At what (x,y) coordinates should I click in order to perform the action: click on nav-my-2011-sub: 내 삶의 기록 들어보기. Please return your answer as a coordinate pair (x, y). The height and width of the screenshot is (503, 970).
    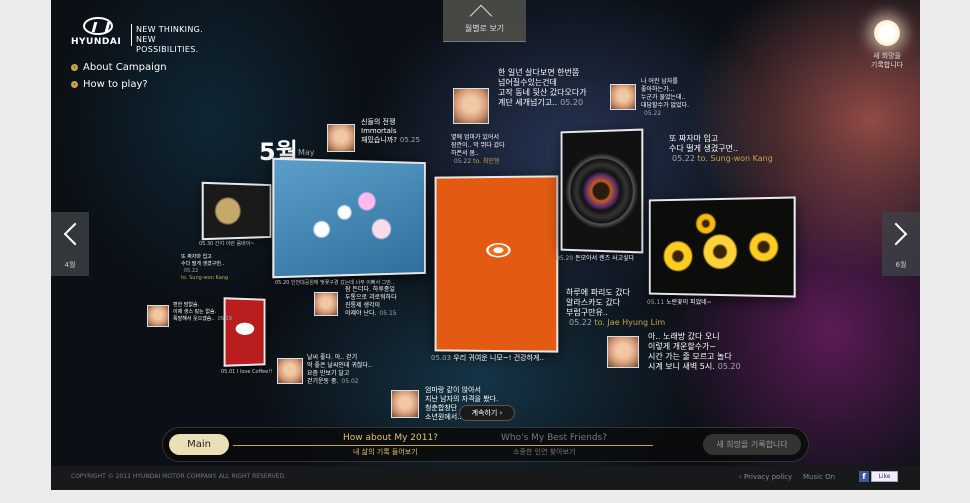
    Looking at the image, I should click on (385, 452).